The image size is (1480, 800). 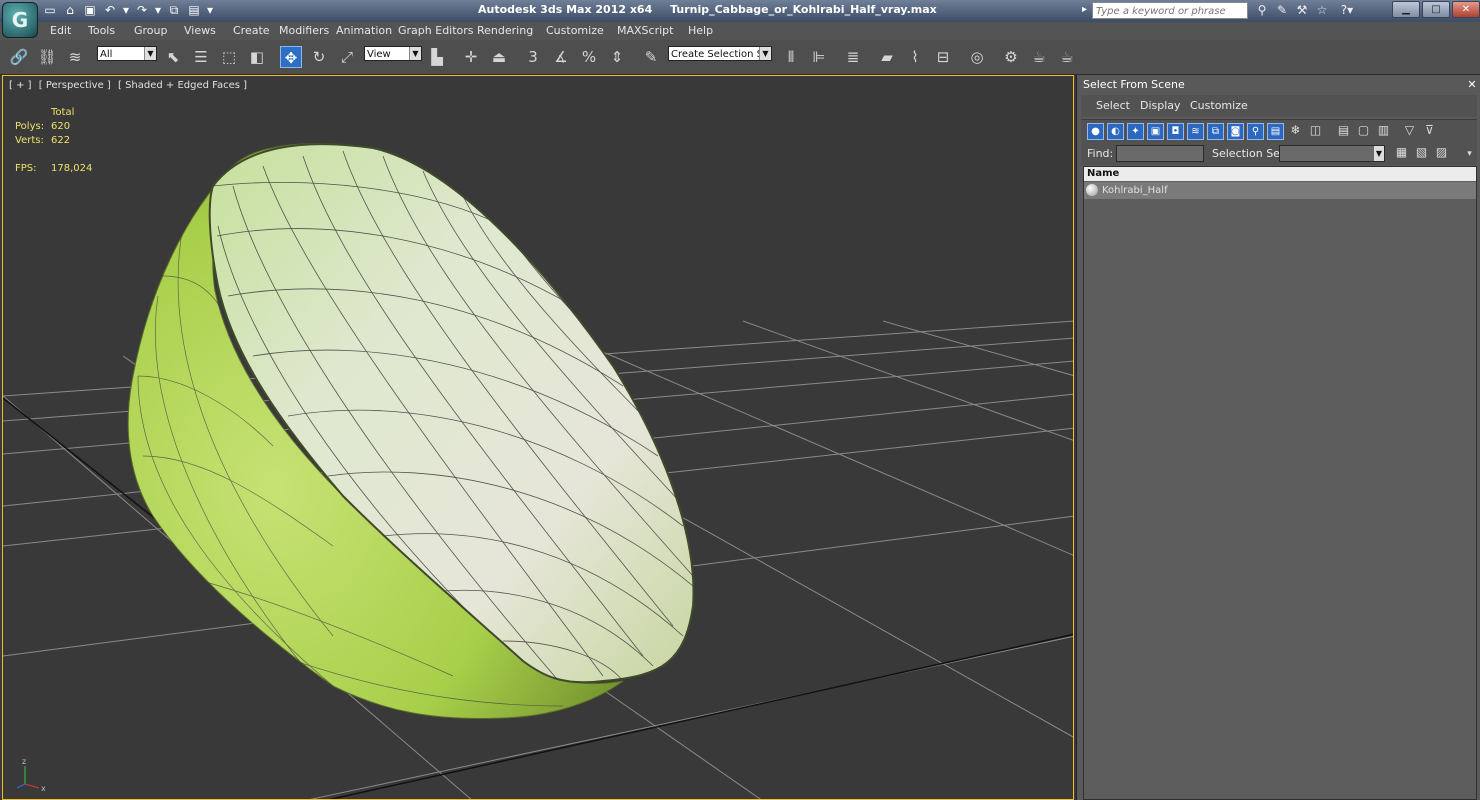 I want to click on list-item: Kohlrabi_Half, so click(x=1280, y=190).